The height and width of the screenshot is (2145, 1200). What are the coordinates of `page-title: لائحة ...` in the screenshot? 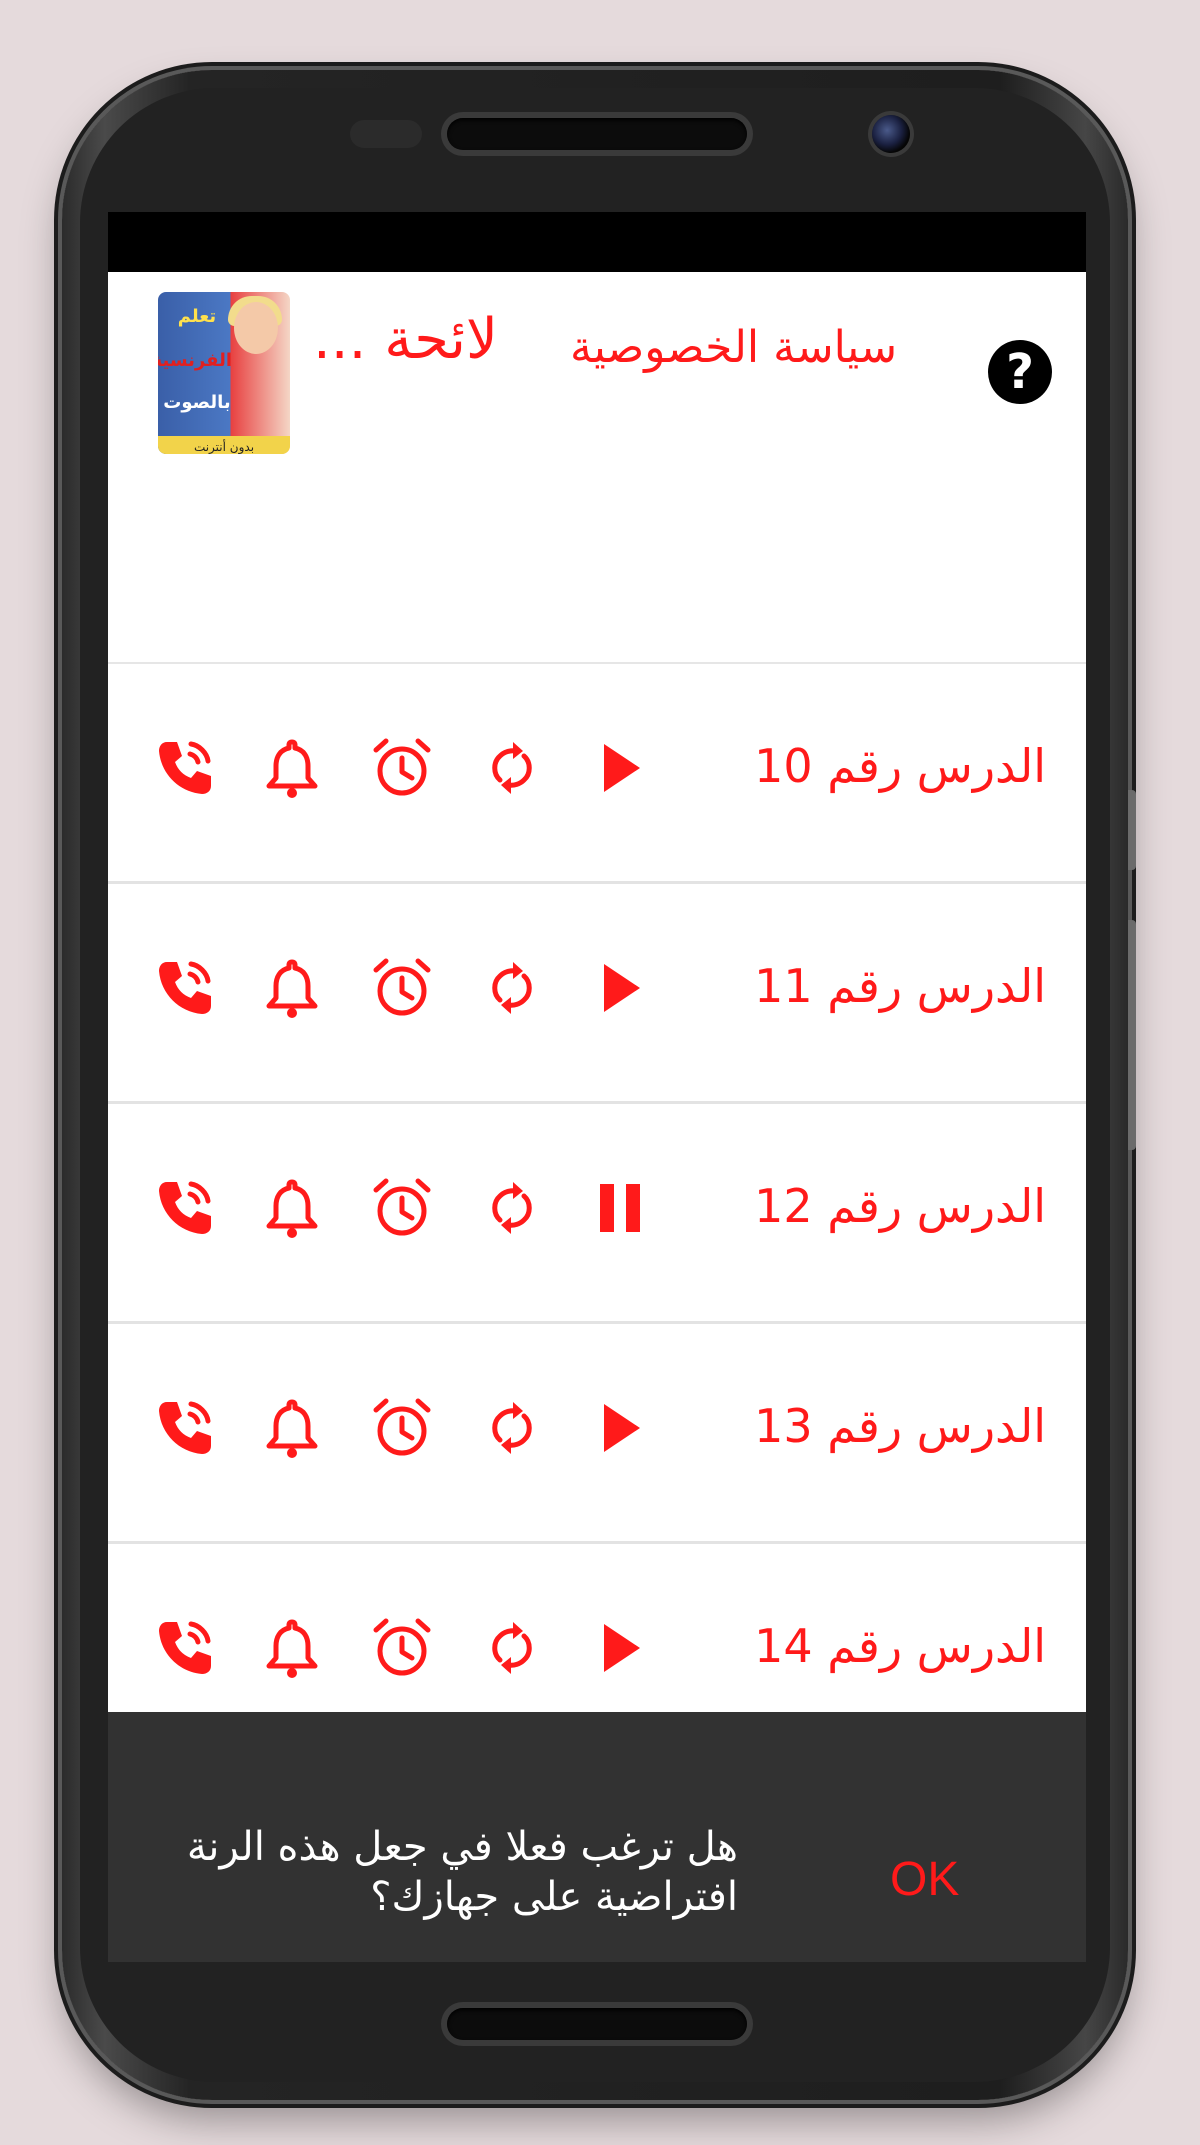 It's located at (405, 339).